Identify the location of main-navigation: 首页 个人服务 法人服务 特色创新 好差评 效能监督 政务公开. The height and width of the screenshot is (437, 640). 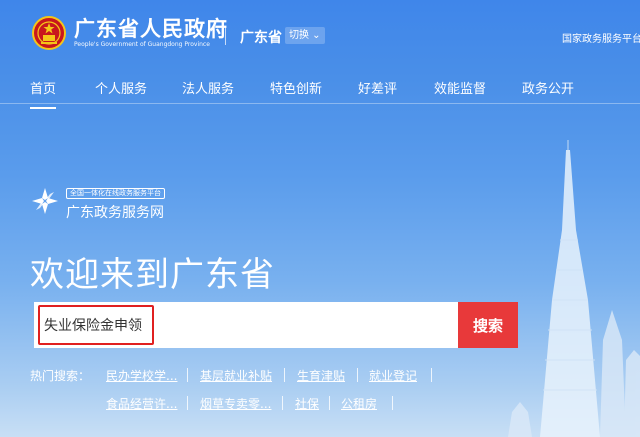
(320, 85).